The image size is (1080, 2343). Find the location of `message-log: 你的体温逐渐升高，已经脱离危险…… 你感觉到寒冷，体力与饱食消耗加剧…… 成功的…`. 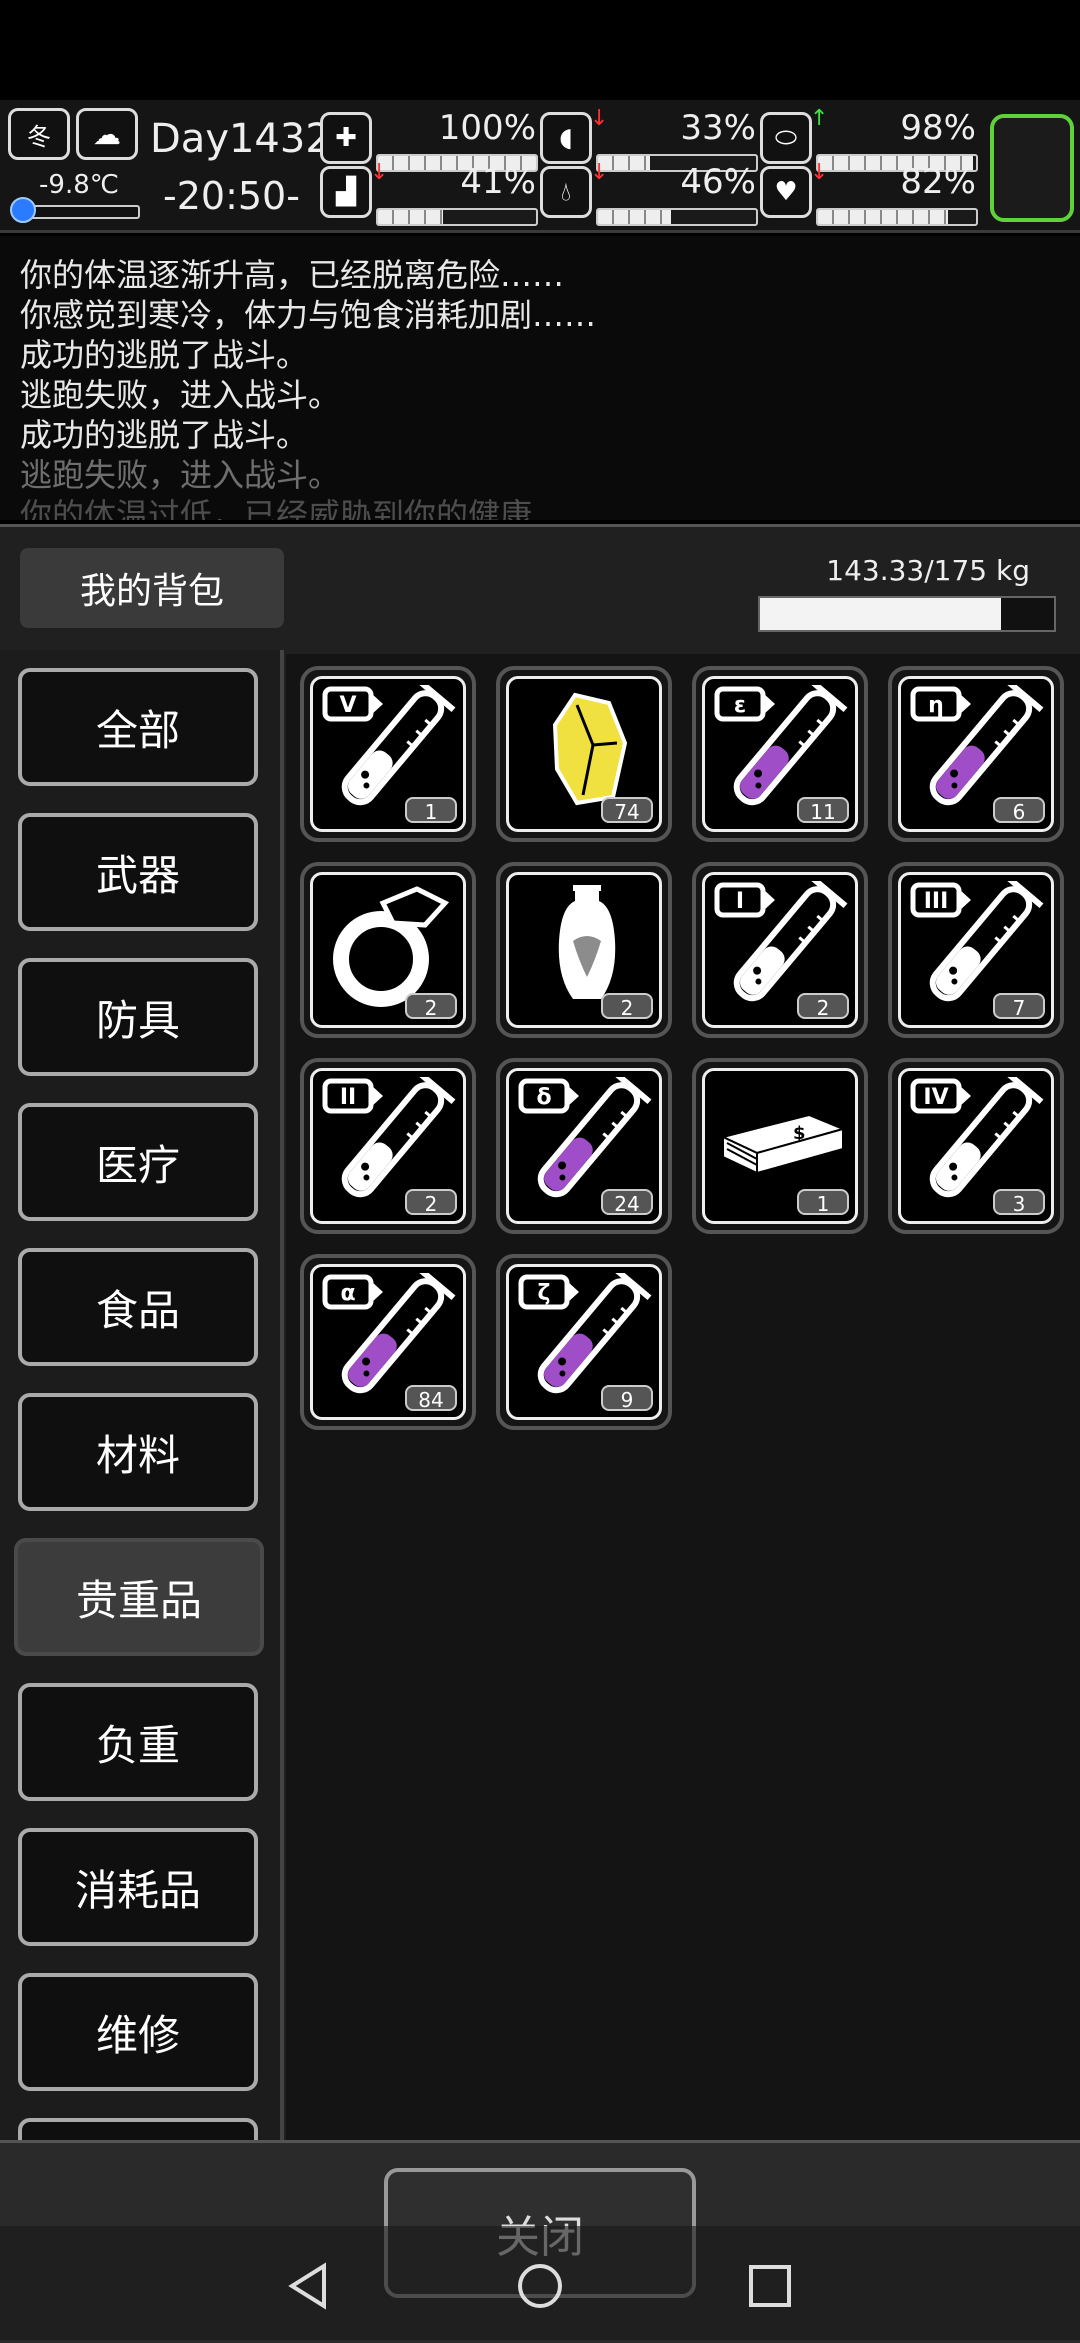

message-log: 你的体温逐渐升高，已经脱离危险…… 你感觉到寒冷，体力与饱食消耗加剧…… 成功的… is located at coordinates (540, 378).